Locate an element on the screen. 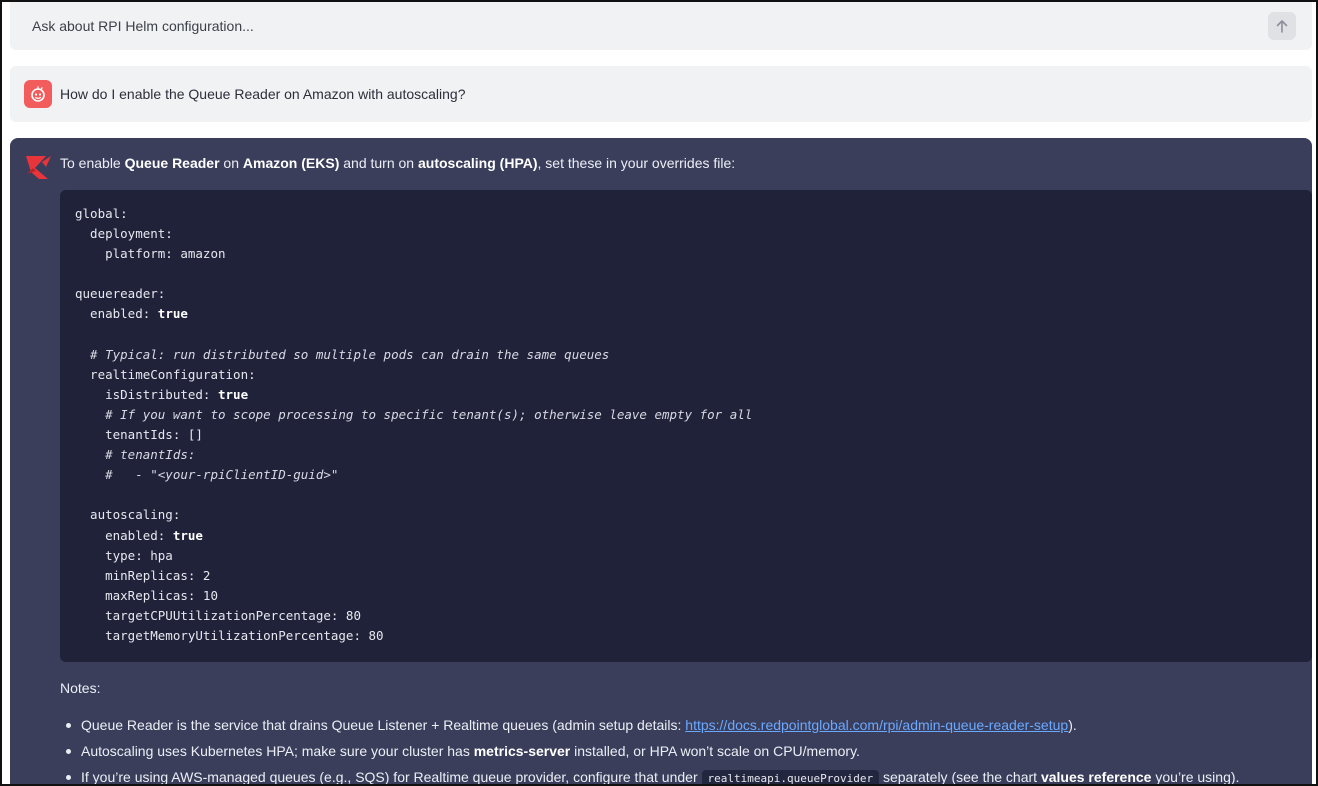 The width and height of the screenshot is (1318, 786). inline-code: realtimeapi.queueProvider is located at coordinates (790, 777).